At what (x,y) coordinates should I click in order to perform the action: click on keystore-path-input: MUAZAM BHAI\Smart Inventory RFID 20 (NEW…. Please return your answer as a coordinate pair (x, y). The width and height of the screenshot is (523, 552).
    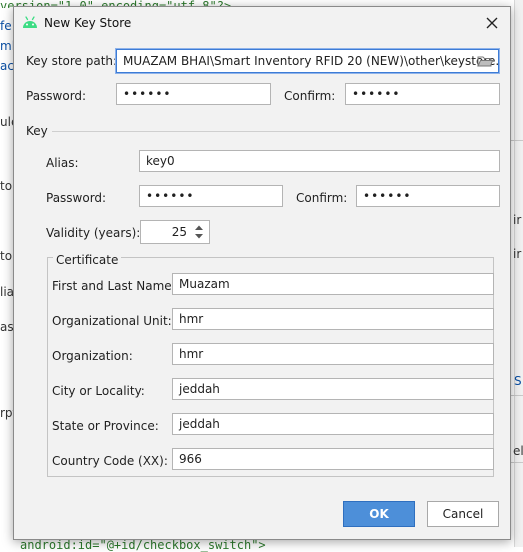
    Looking at the image, I should click on (307, 61).